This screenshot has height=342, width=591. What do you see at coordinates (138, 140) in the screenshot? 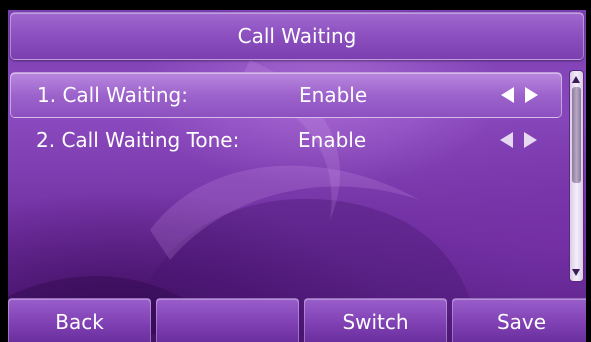
I see `list-item-label: 2. Call Waiting Tone:` at bounding box center [138, 140].